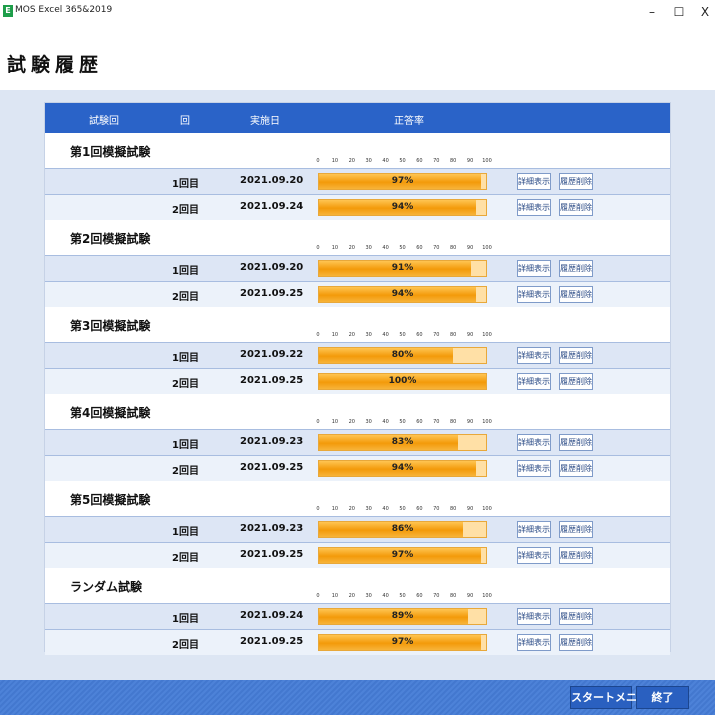  What do you see at coordinates (453, 248) in the screenshot?
I see `scale-tick: 80` at bounding box center [453, 248].